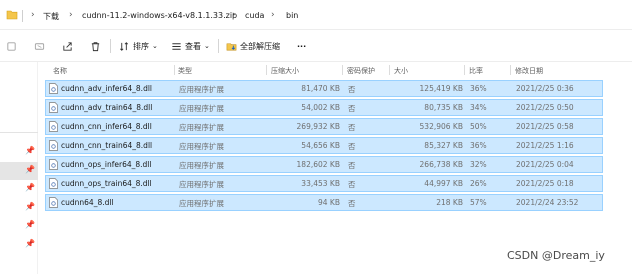 This screenshot has height=274, width=632. What do you see at coordinates (547, 202) in the screenshot?
I see `file-modified: 2021/2/24 23:52` at bounding box center [547, 202].